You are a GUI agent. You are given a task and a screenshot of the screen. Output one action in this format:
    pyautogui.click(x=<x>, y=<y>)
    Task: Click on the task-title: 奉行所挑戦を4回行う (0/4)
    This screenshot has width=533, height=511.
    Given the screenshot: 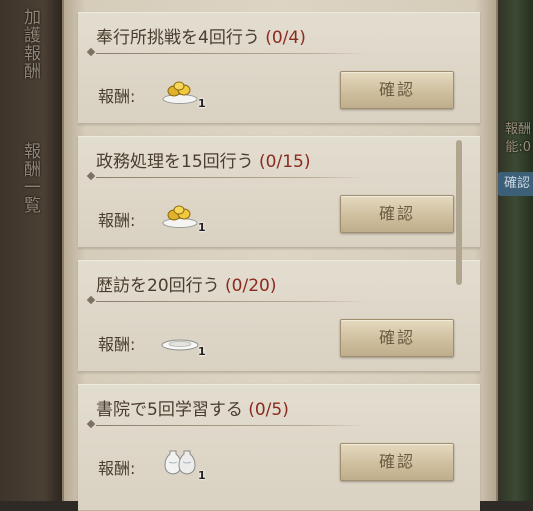 What is the action you would take?
    pyautogui.click(x=201, y=38)
    